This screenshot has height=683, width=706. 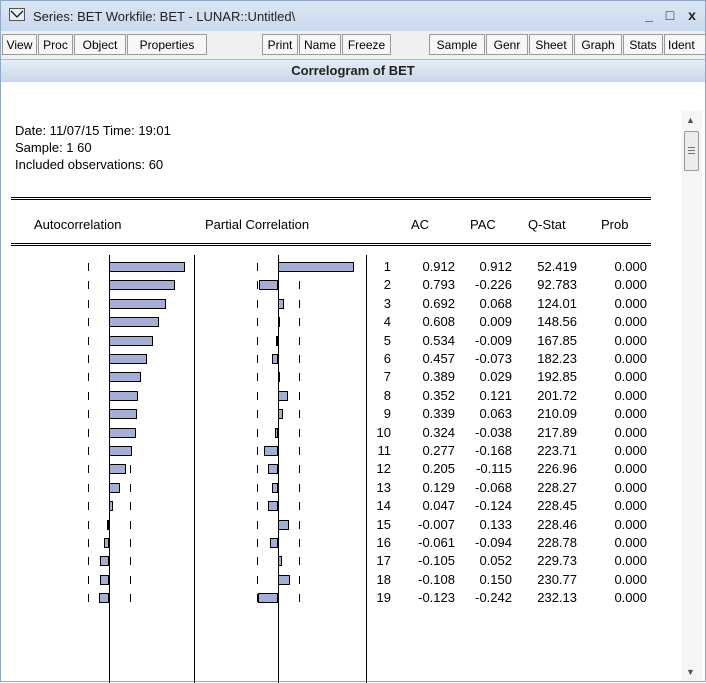 What do you see at coordinates (691, 147) in the screenshot?
I see `thumb-grip-line` at bounding box center [691, 147].